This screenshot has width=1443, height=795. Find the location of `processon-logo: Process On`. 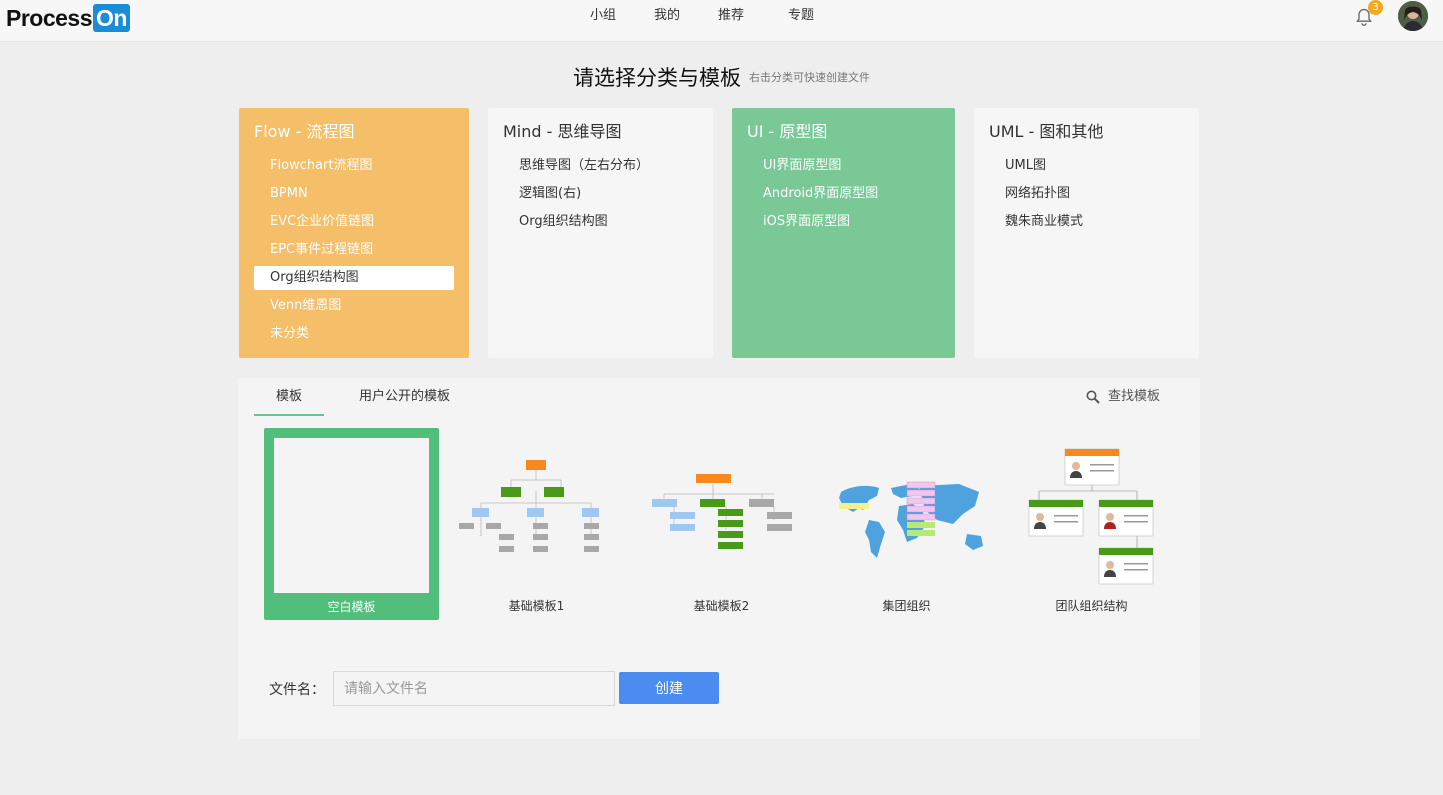

processon-logo: Process On is located at coordinates (68, 18).